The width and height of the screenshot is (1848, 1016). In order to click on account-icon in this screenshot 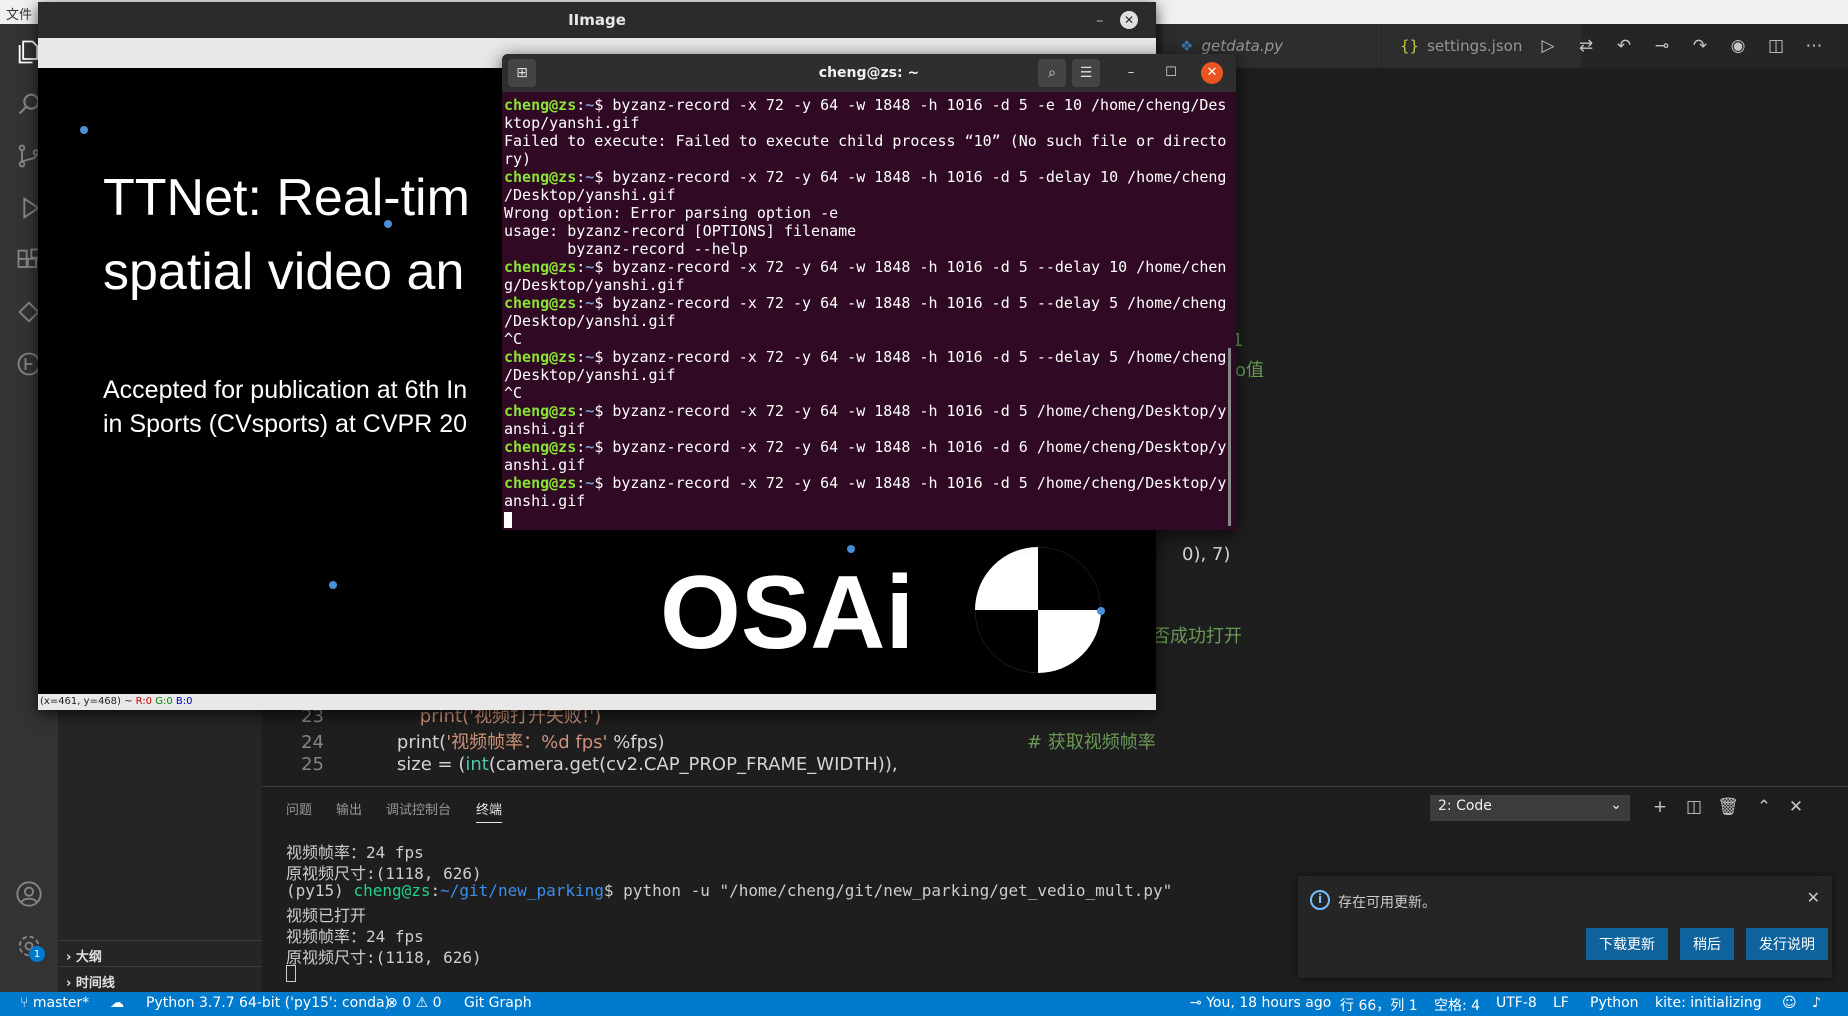, I will do `click(29, 894)`.